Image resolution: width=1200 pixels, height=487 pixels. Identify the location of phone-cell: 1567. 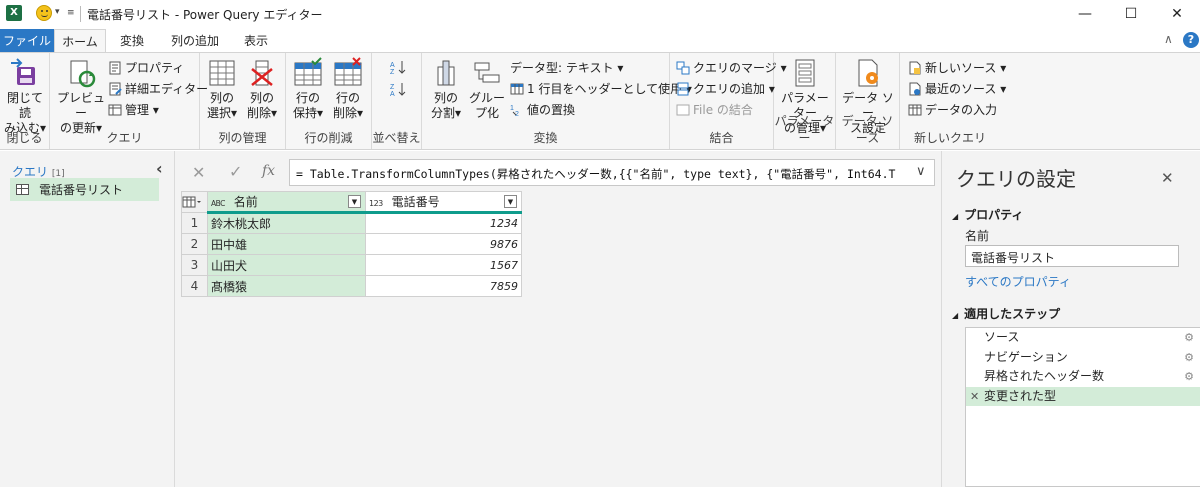
(443, 265).